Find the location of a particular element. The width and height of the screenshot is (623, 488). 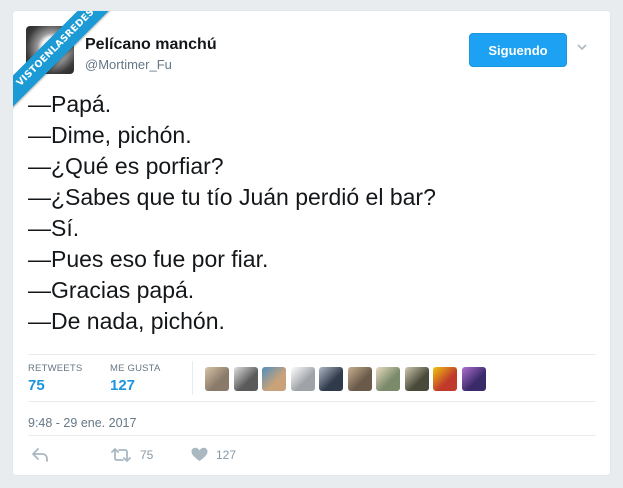

reply-icon is located at coordinates (40, 455).